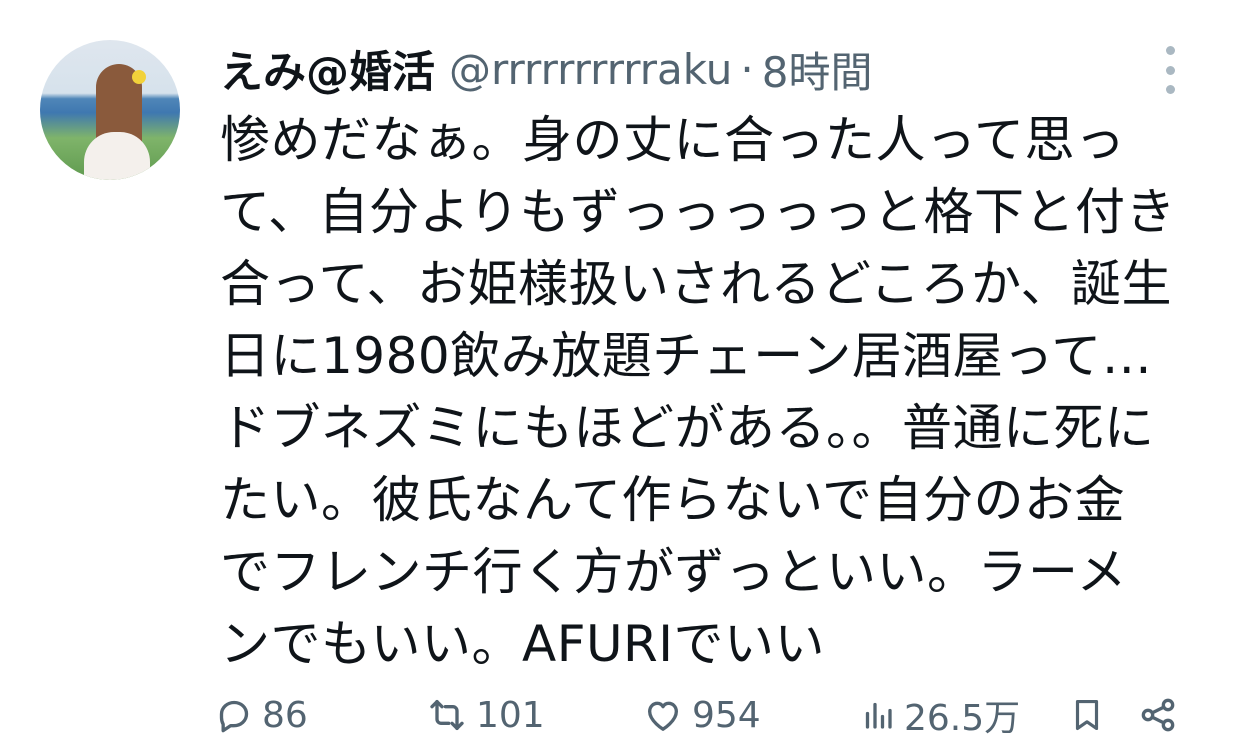  I want to click on avatar, so click(110, 110).